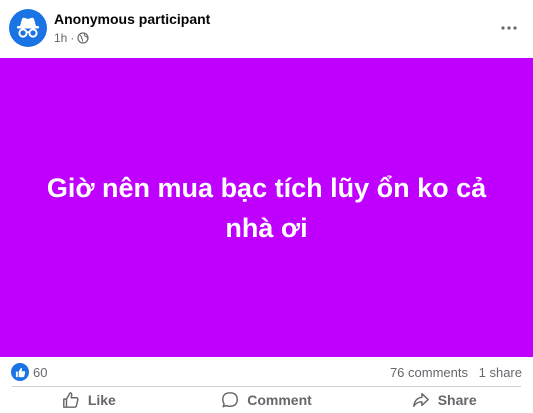 Image resolution: width=533 pixels, height=413 pixels. I want to click on more-options-button, so click(509, 28).